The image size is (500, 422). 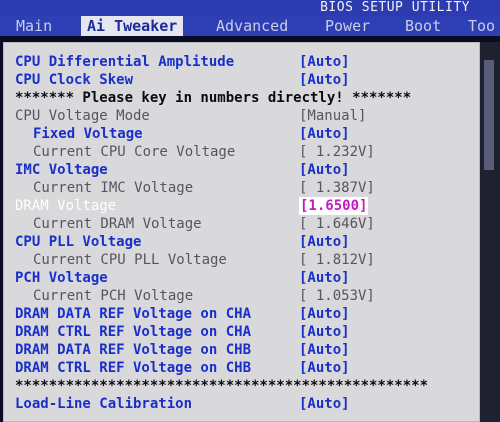 I want to click on setting-cpu-differential-amplitude: CPU Differential Amplitude [Auto], so click(x=241, y=62).